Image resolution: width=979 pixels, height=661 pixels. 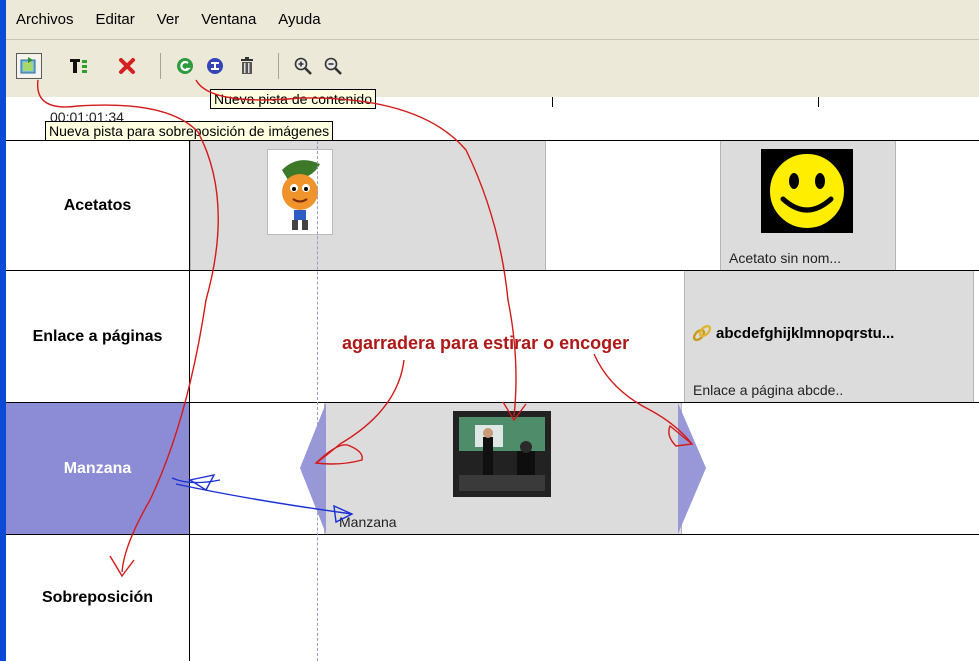 I want to click on right-resize-handle-icon, so click(x=692, y=468).